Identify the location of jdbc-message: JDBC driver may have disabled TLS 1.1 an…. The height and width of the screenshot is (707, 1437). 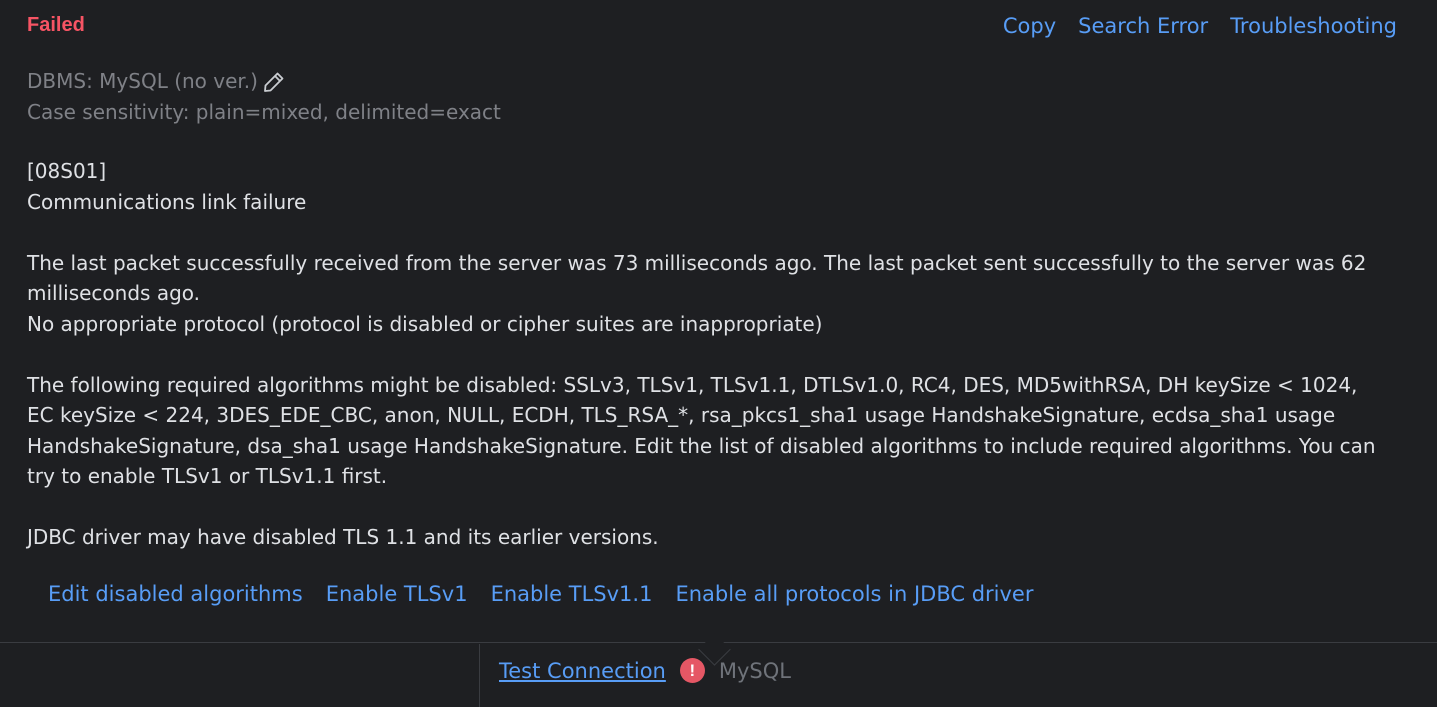
(343, 537).